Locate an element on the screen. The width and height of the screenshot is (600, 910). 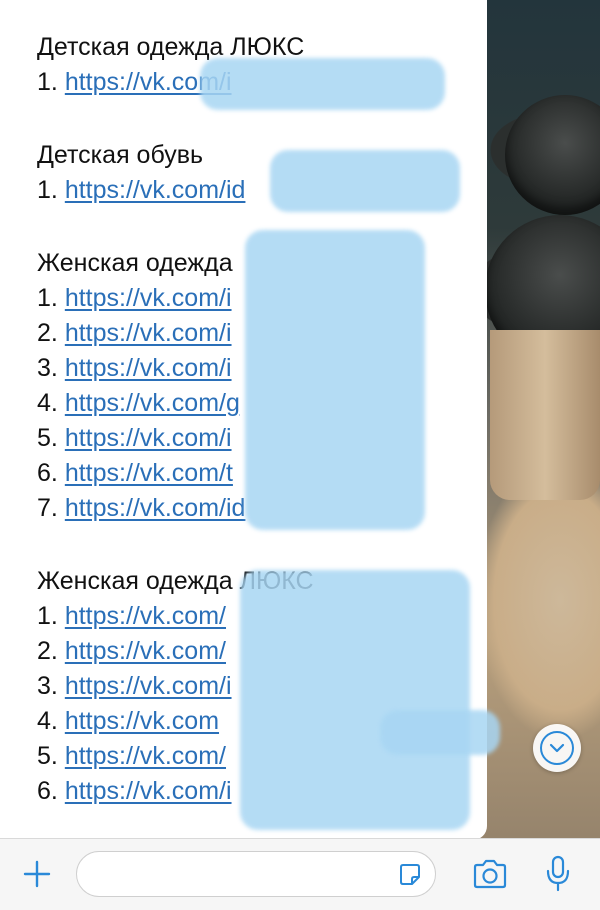
vk-link: https://vk.com/g is located at coordinates (152, 403).